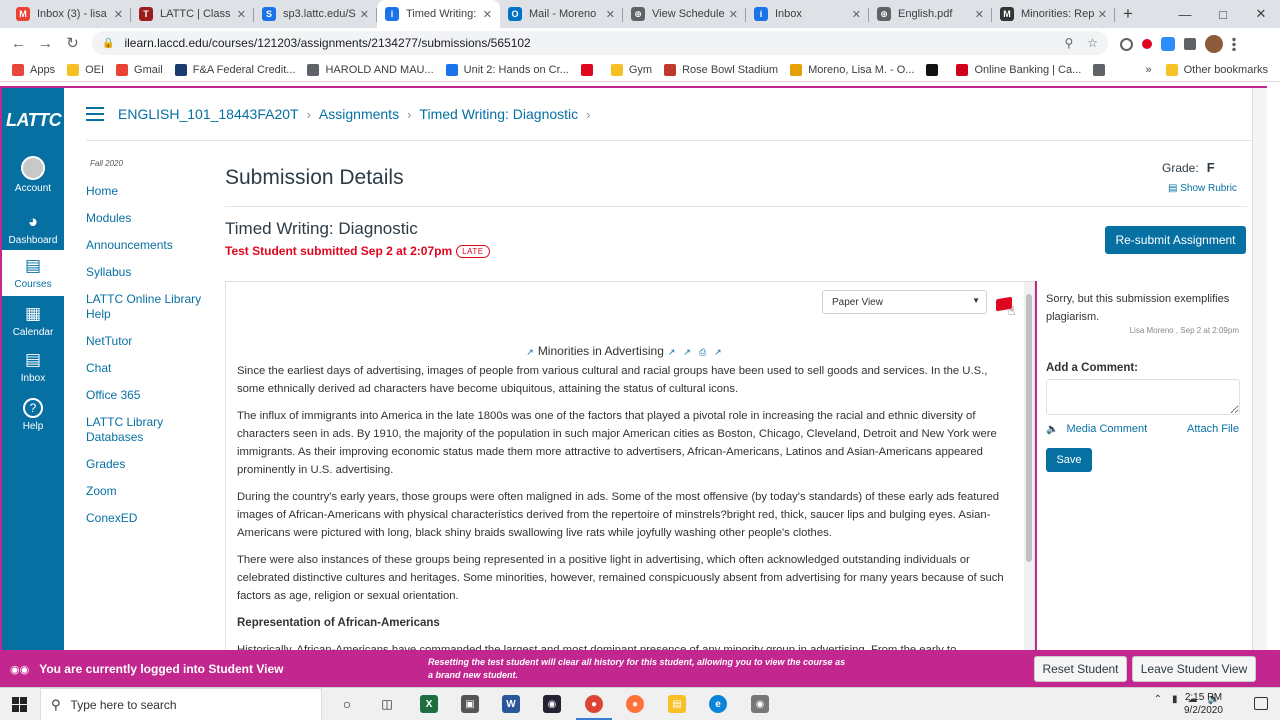 The height and width of the screenshot is (720, 1280). What do you see at coordinates (904, 302) in the screenshot?
I see `view-mode-select: Paper View ▼` at bounding box center [904, 302].